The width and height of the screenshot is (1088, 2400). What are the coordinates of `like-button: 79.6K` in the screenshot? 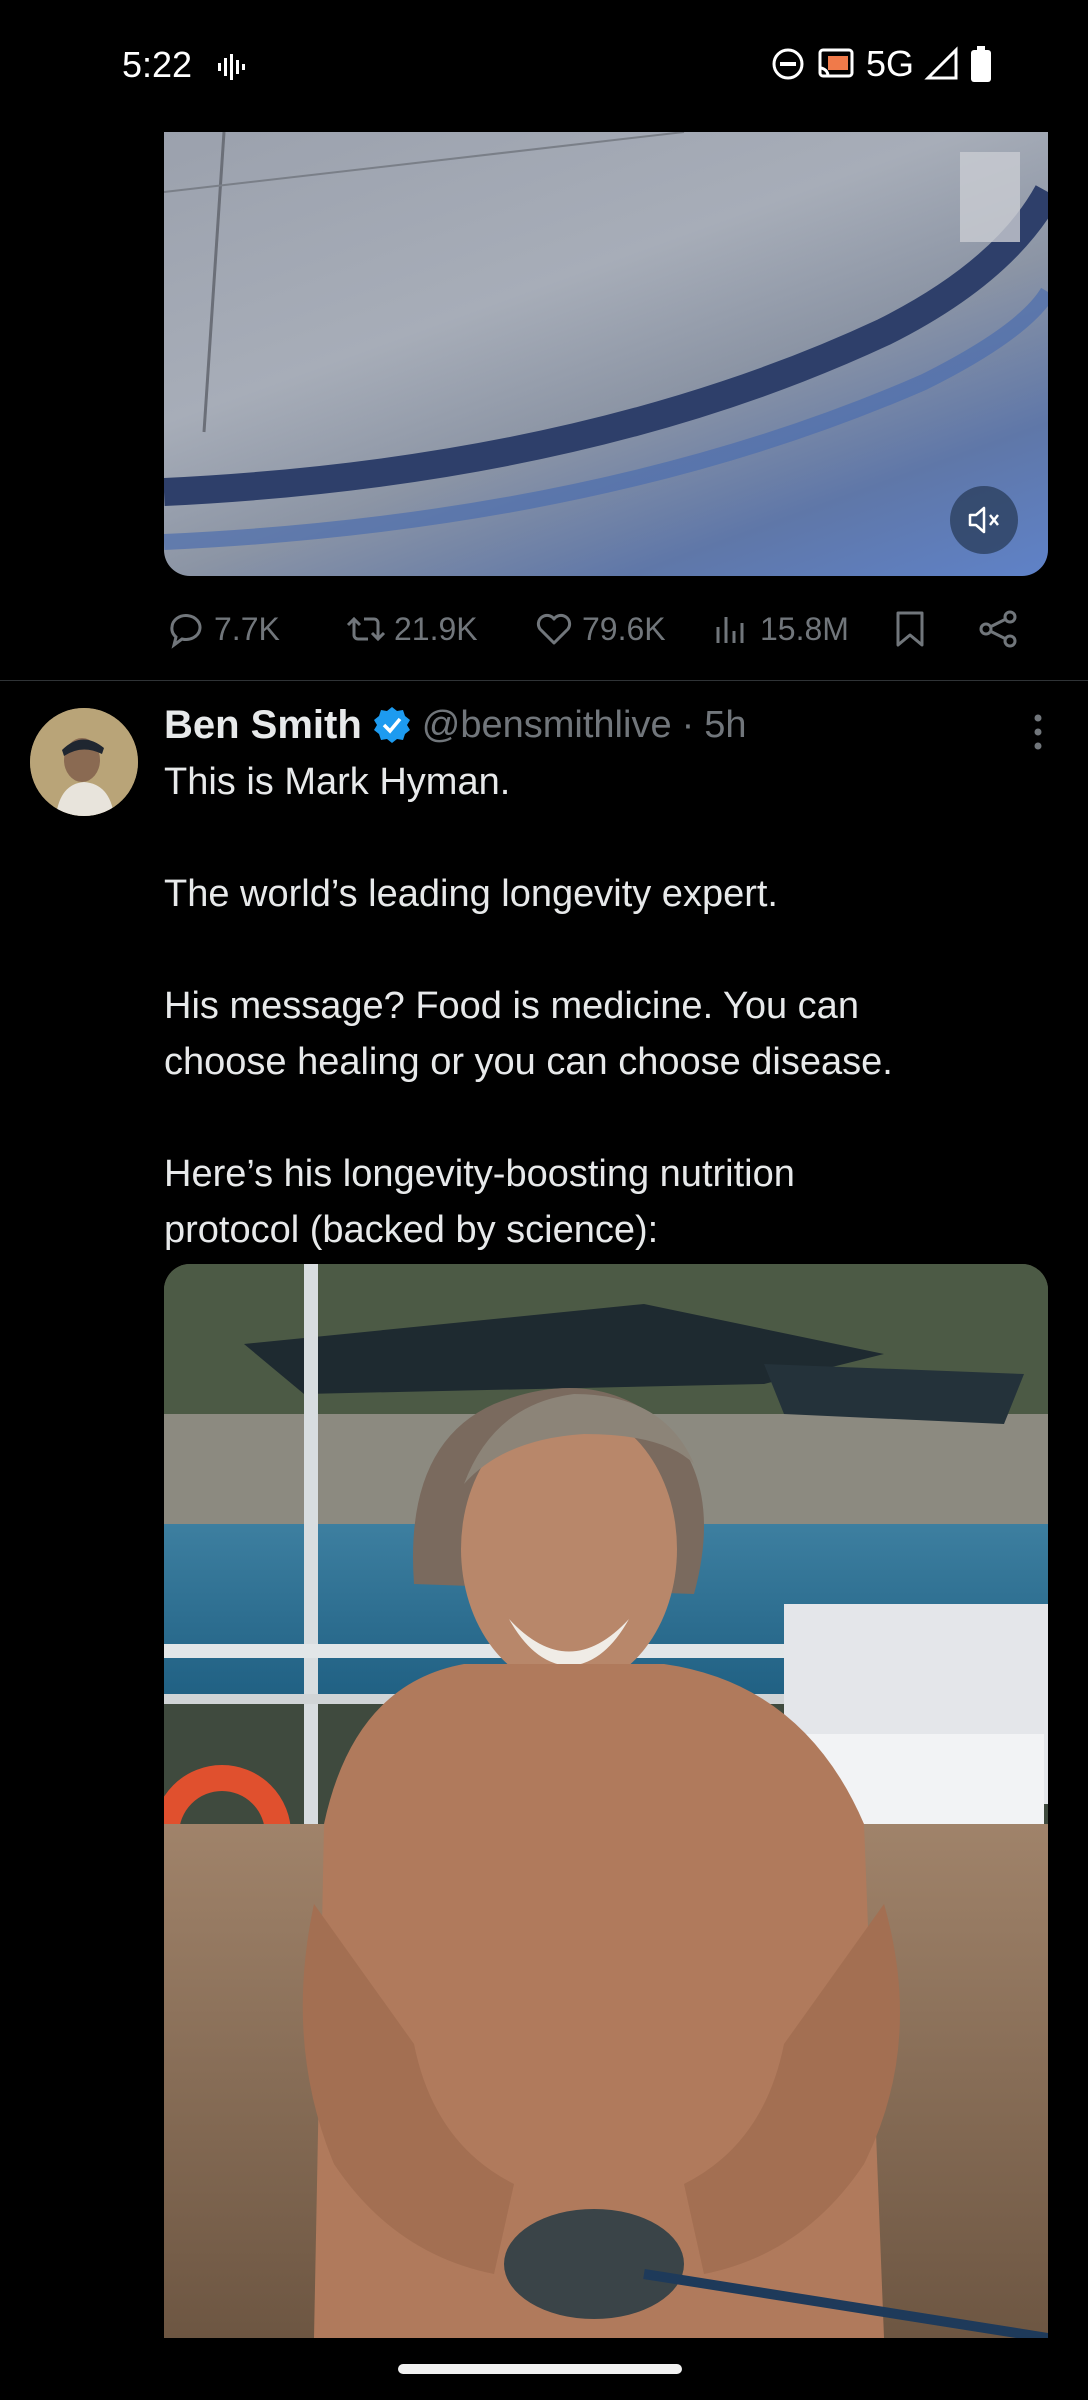 It's located at (599, 629).